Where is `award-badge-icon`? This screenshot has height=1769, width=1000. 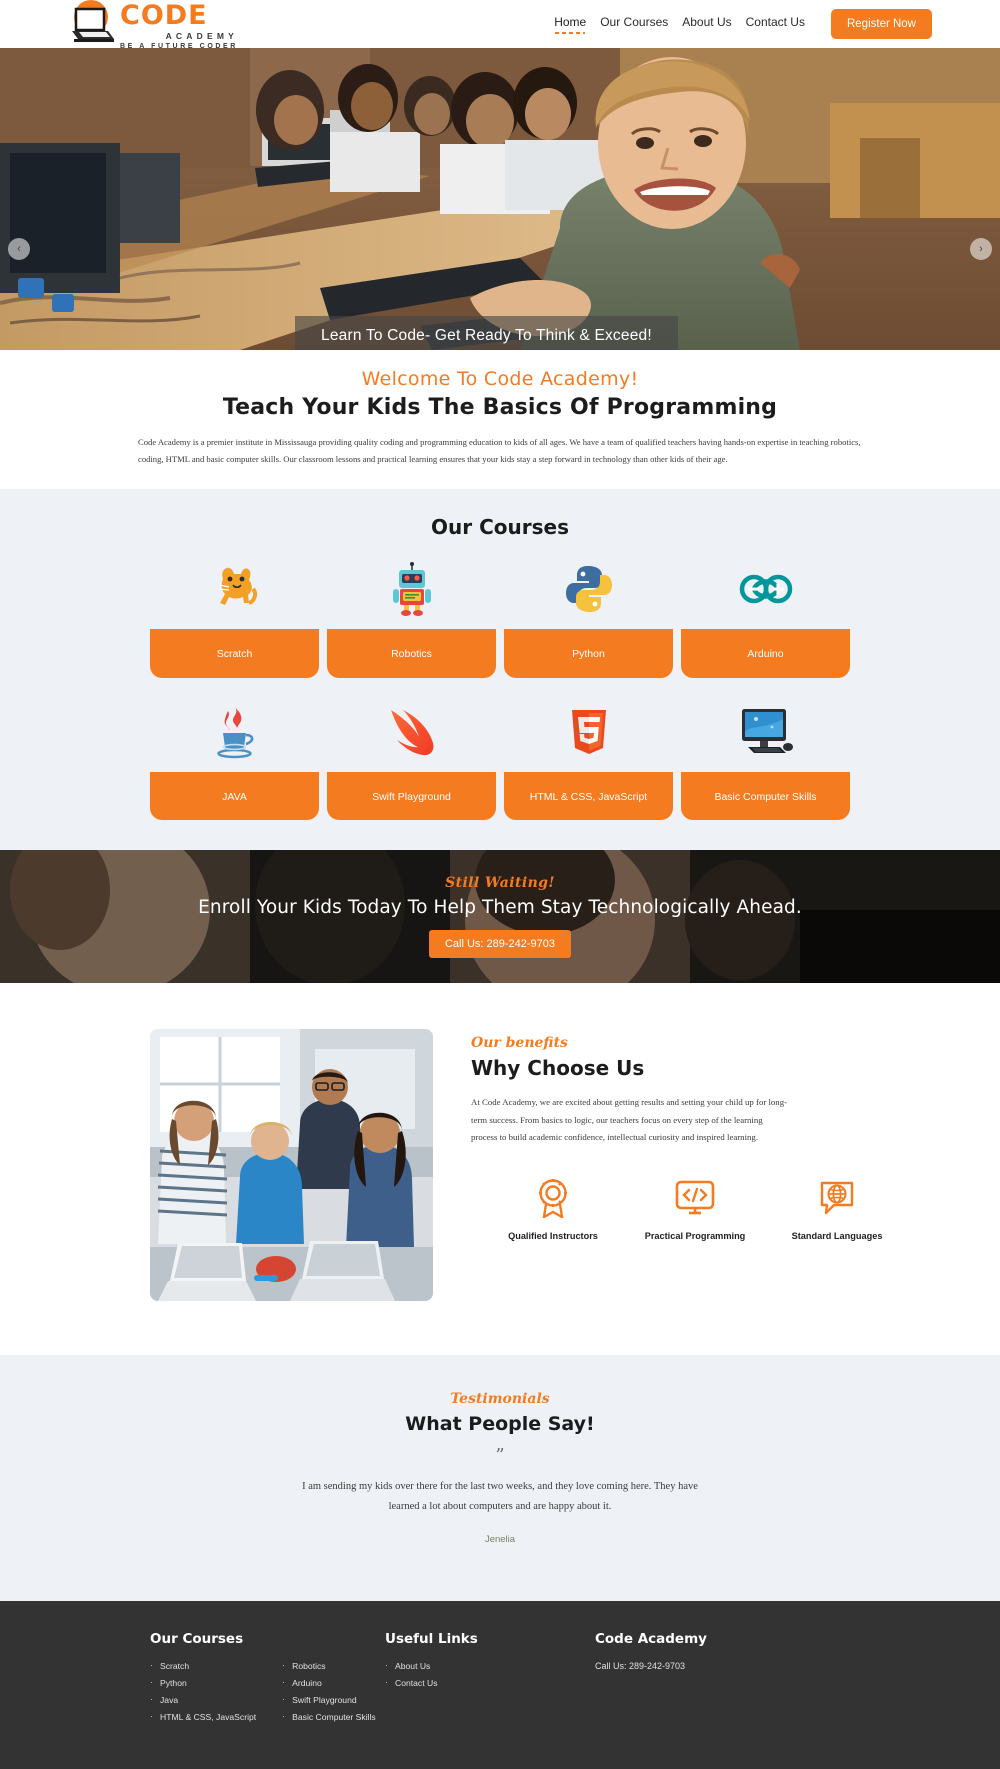
award-badge-icon is located at coordinates (553, 1198).